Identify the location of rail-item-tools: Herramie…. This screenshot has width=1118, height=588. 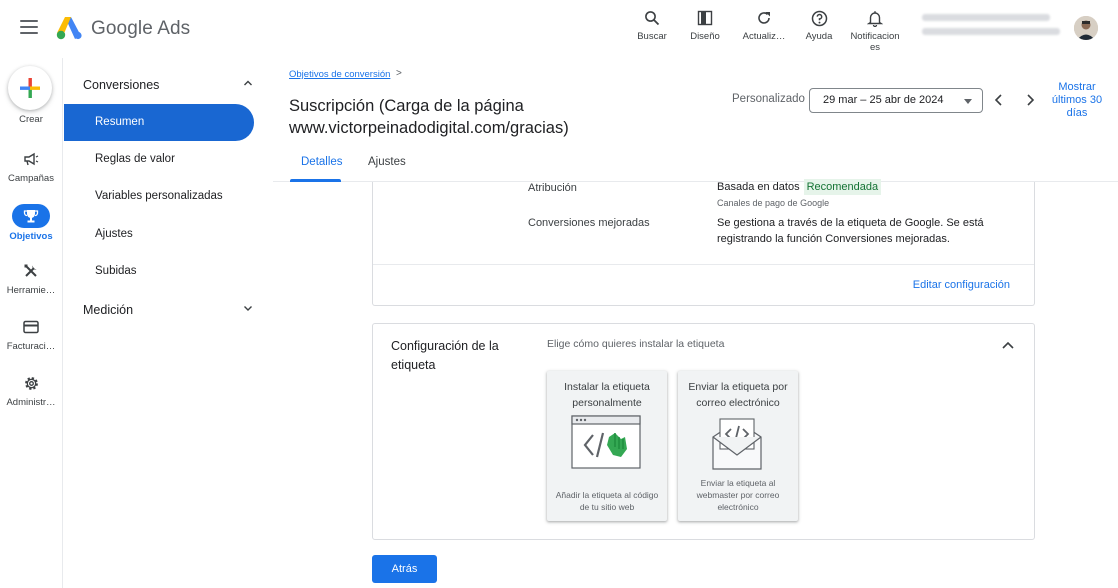
(31, 278).